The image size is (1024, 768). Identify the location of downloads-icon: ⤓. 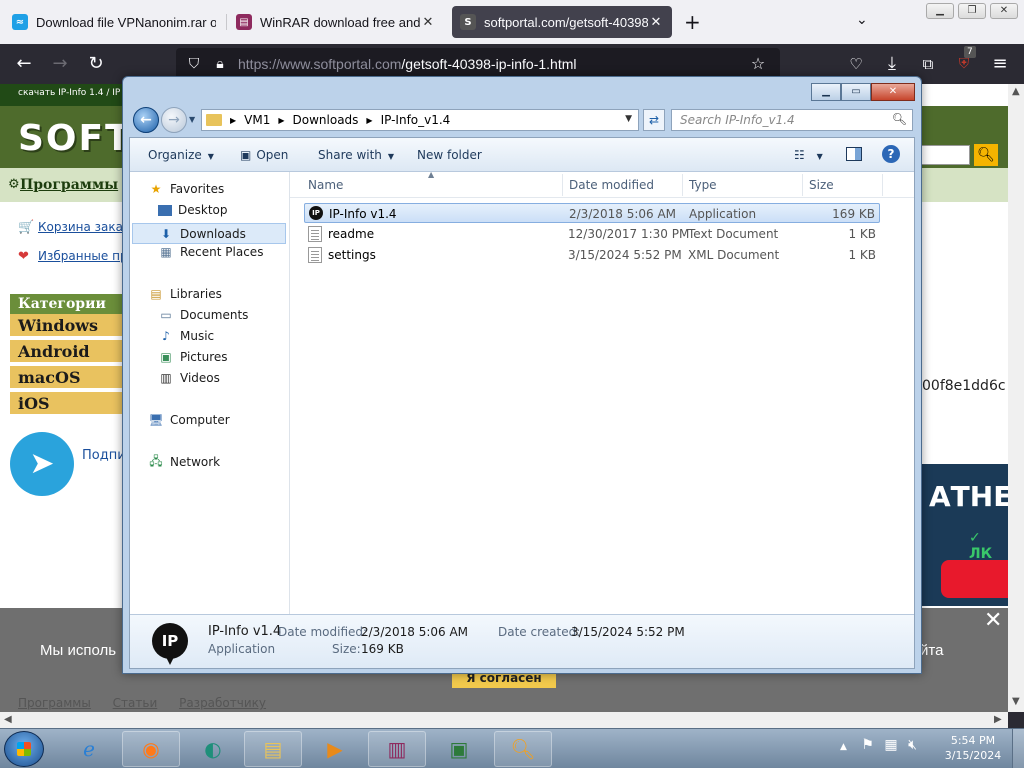
(892, 64).